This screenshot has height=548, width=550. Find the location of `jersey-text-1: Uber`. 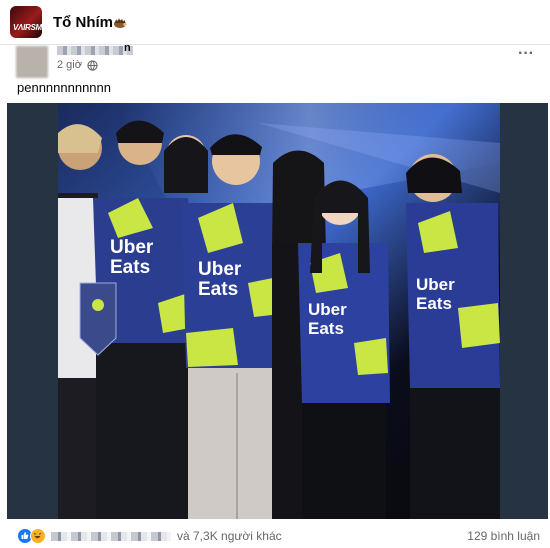

jersey-text-1: Uber is located at coordinates (132, 247).